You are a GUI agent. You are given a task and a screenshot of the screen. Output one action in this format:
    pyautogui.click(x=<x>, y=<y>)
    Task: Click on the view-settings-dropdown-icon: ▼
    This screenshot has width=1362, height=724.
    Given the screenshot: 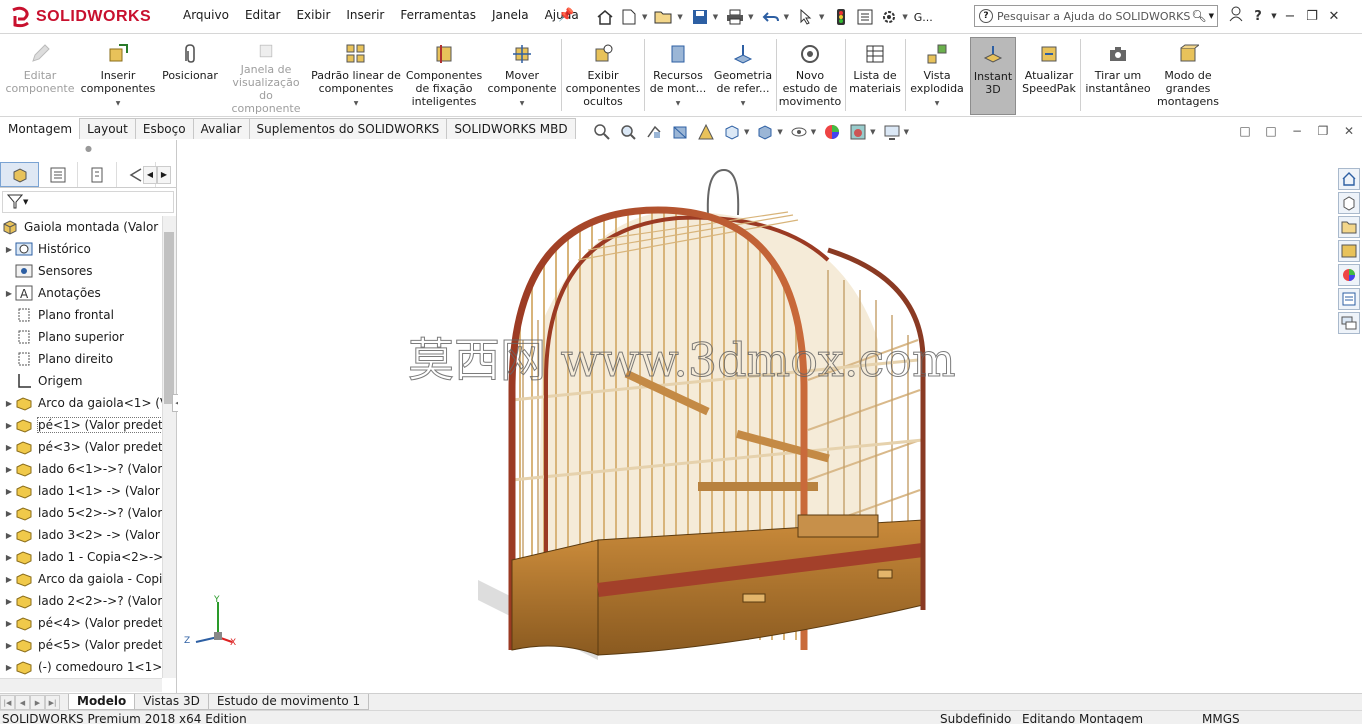 What is the action you would take?
    pyautogui.click(x=906, y=132)
    